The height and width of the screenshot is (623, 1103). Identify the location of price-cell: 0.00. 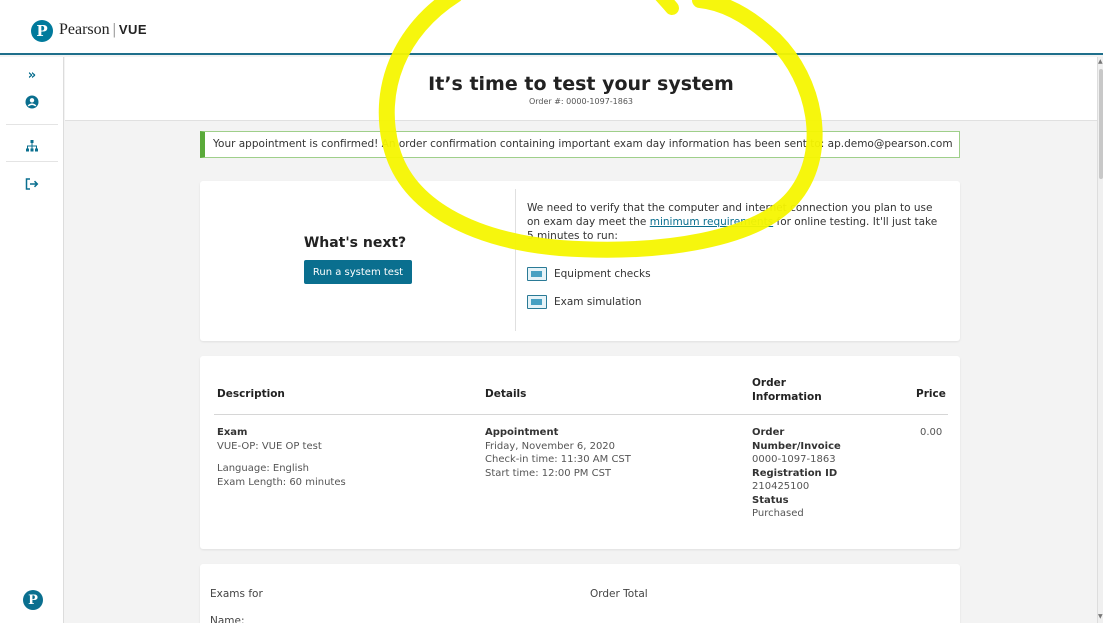
(931, 432).